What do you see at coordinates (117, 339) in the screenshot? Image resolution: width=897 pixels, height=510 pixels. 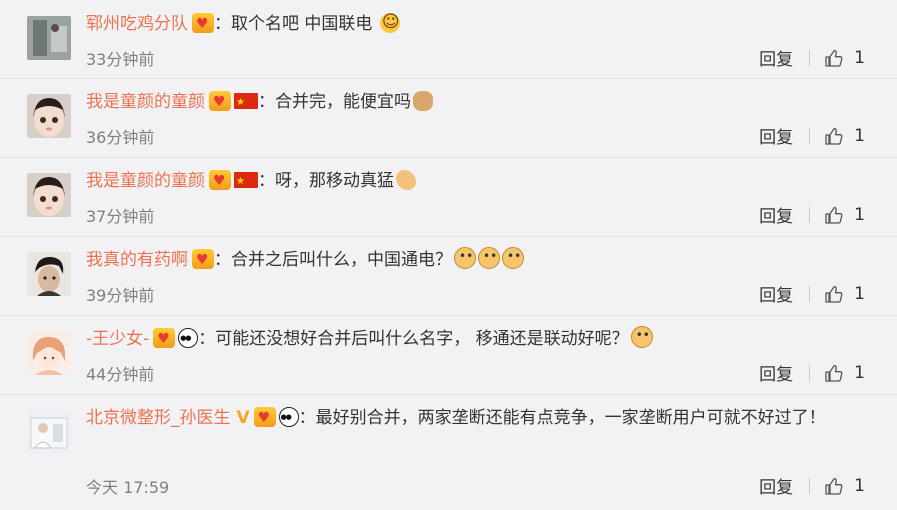 I see `username-link: -王少女-` at bounding box center [117, 339].